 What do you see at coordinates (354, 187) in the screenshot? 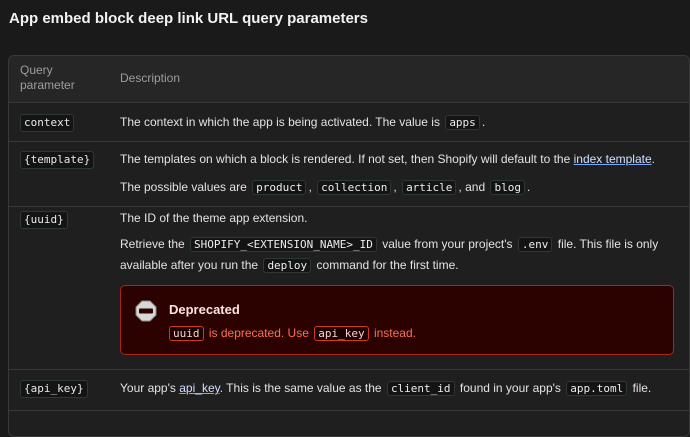
I see `code-collection: collection` at bounding box center [354, 187].